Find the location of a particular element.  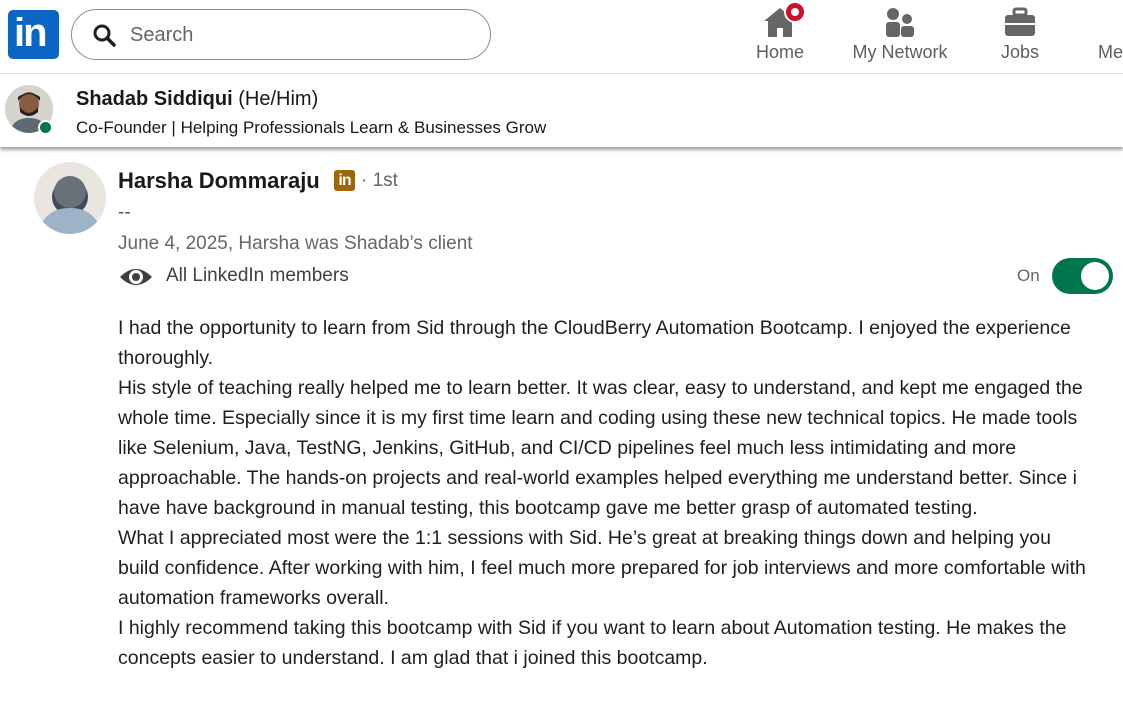

search-input is located at coordinates (300, 35).